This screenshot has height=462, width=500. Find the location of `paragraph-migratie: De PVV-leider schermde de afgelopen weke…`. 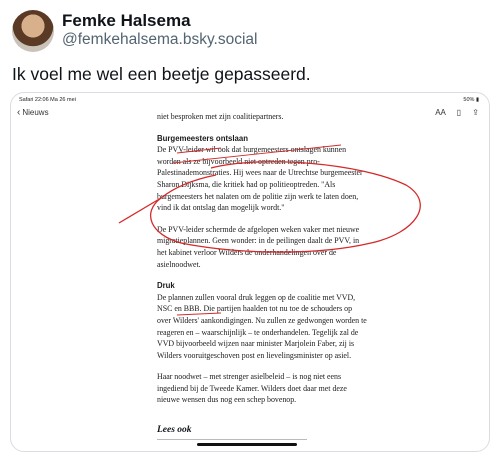

paragraph-migratie: De PVV-leider schermde de afgelopen weke… is located at coordinates (258, 246).